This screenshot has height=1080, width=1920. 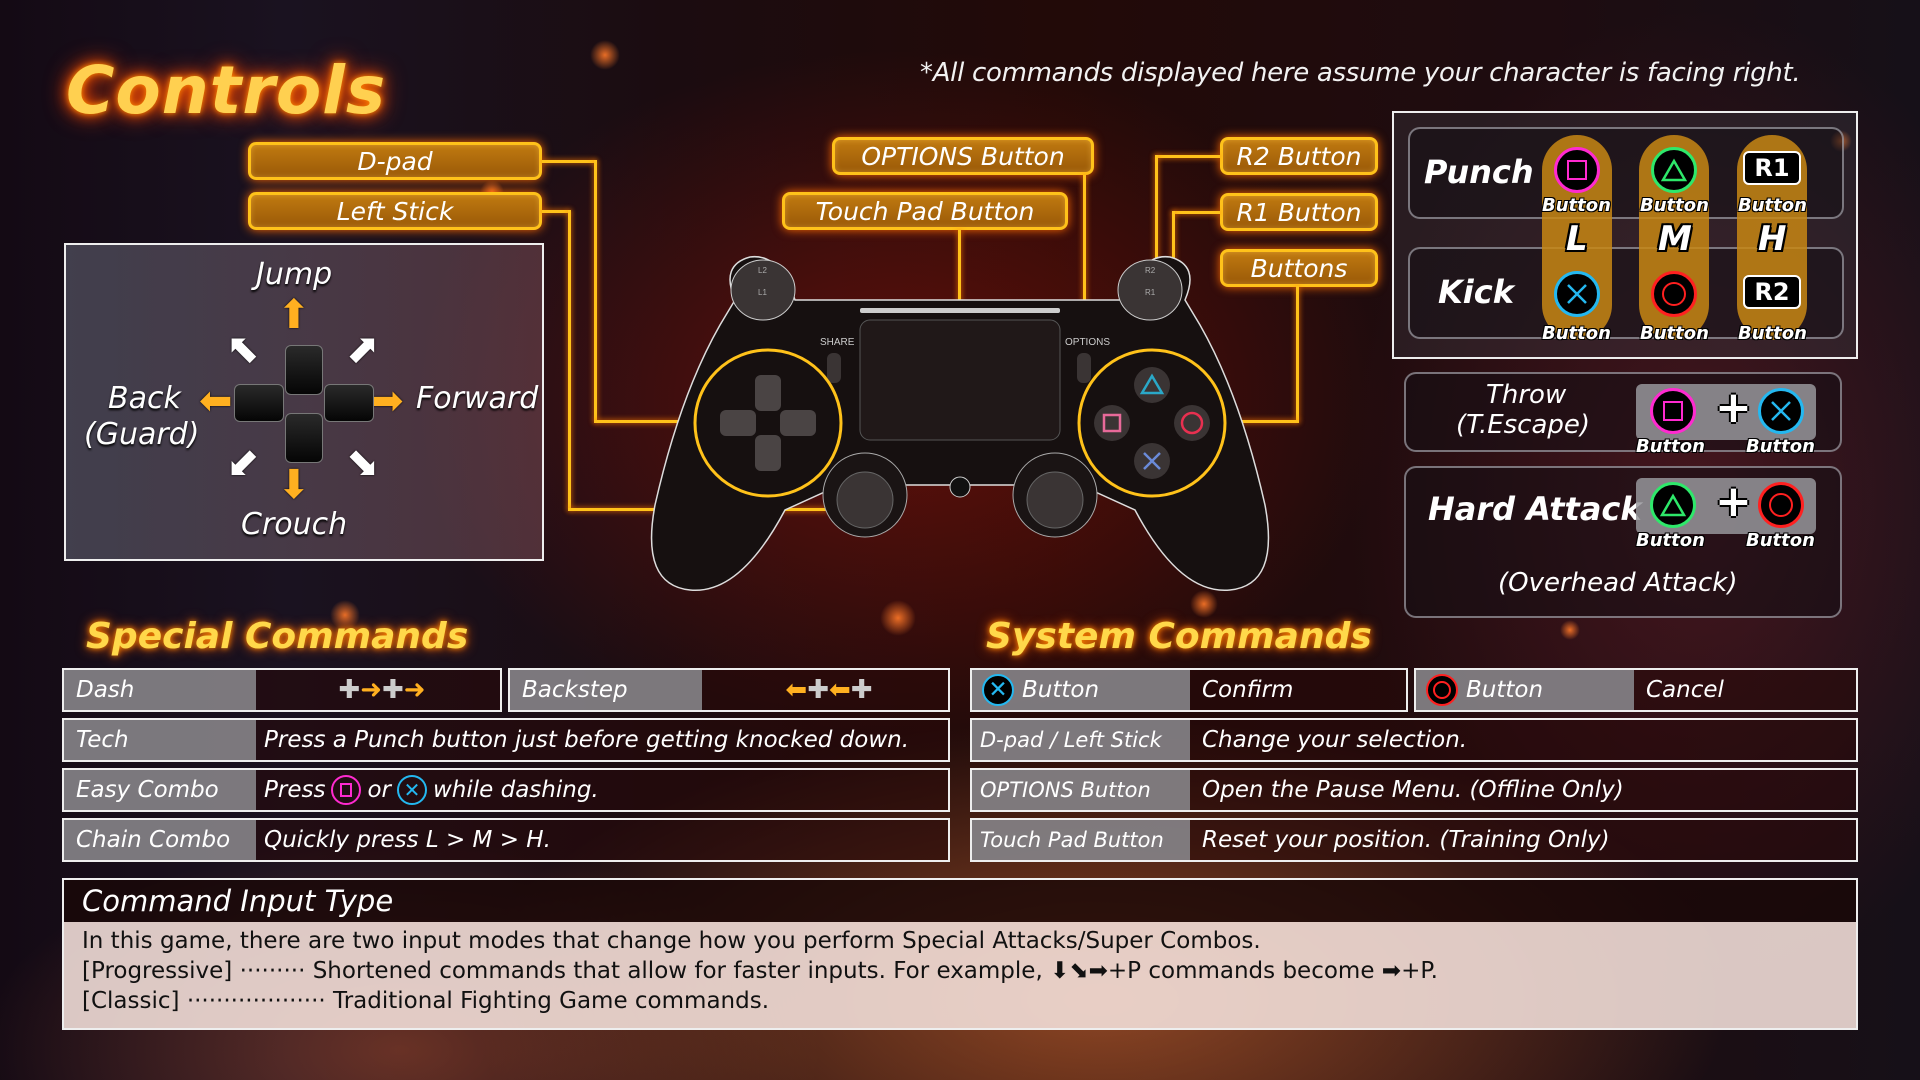 I want to click on progressive-text: +P., so click(x=1419, y=971).